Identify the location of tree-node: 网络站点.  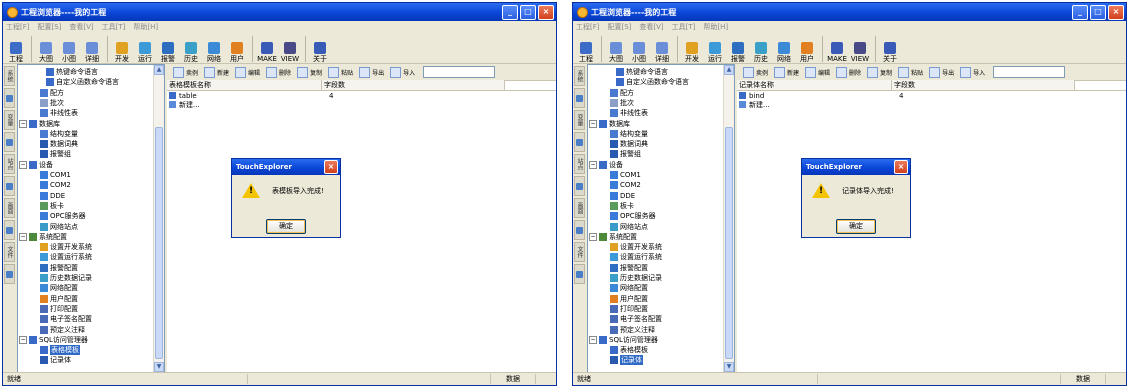
(59, 227).